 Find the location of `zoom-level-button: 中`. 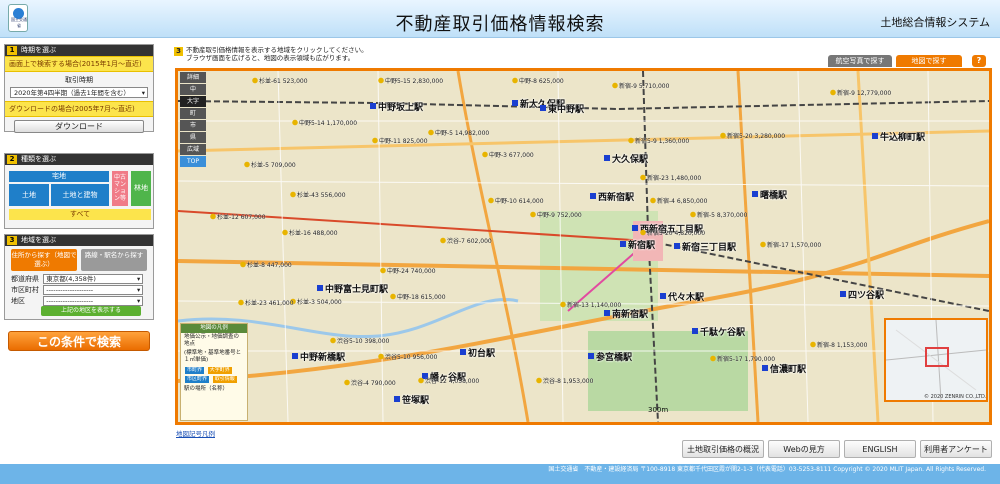

zoom-level-button: 中 is located at coordinates (193, 89).